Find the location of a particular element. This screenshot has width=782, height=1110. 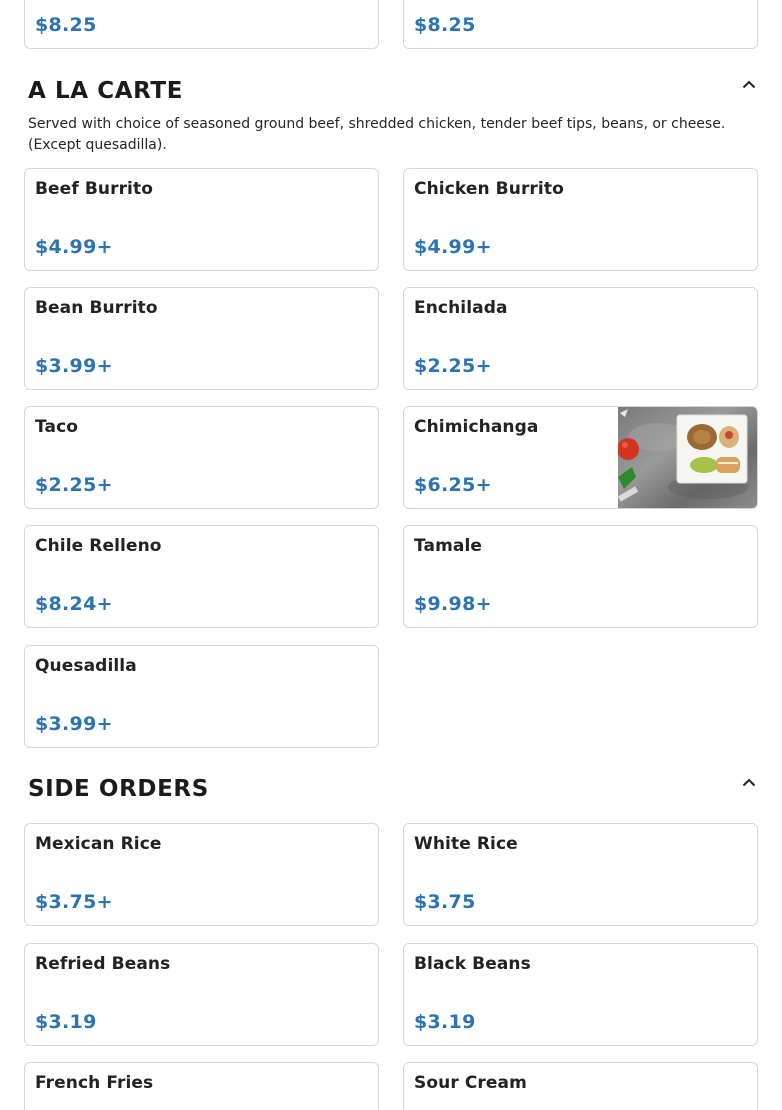

chimichanga-photo is located at coordinates (687, 457).